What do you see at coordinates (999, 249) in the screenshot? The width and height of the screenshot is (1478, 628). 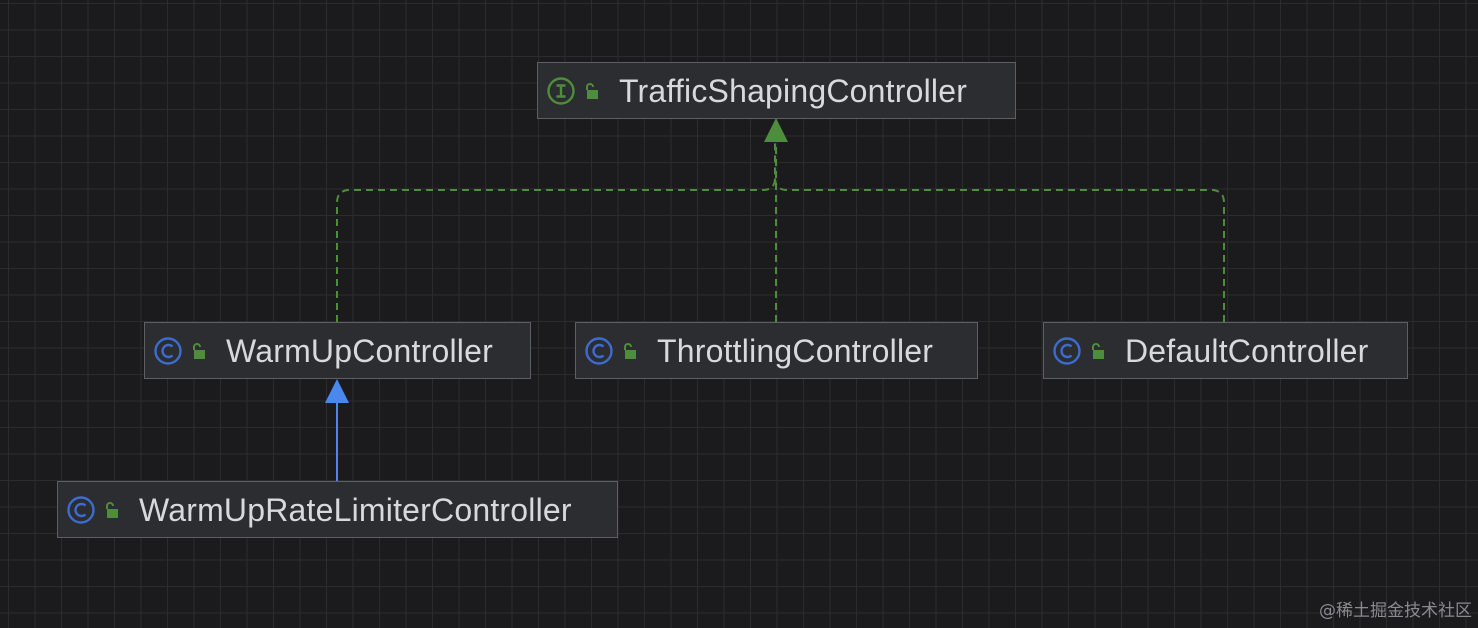 I see `edge-default-implements-trafficshaping` at bounding box center [999, 249].